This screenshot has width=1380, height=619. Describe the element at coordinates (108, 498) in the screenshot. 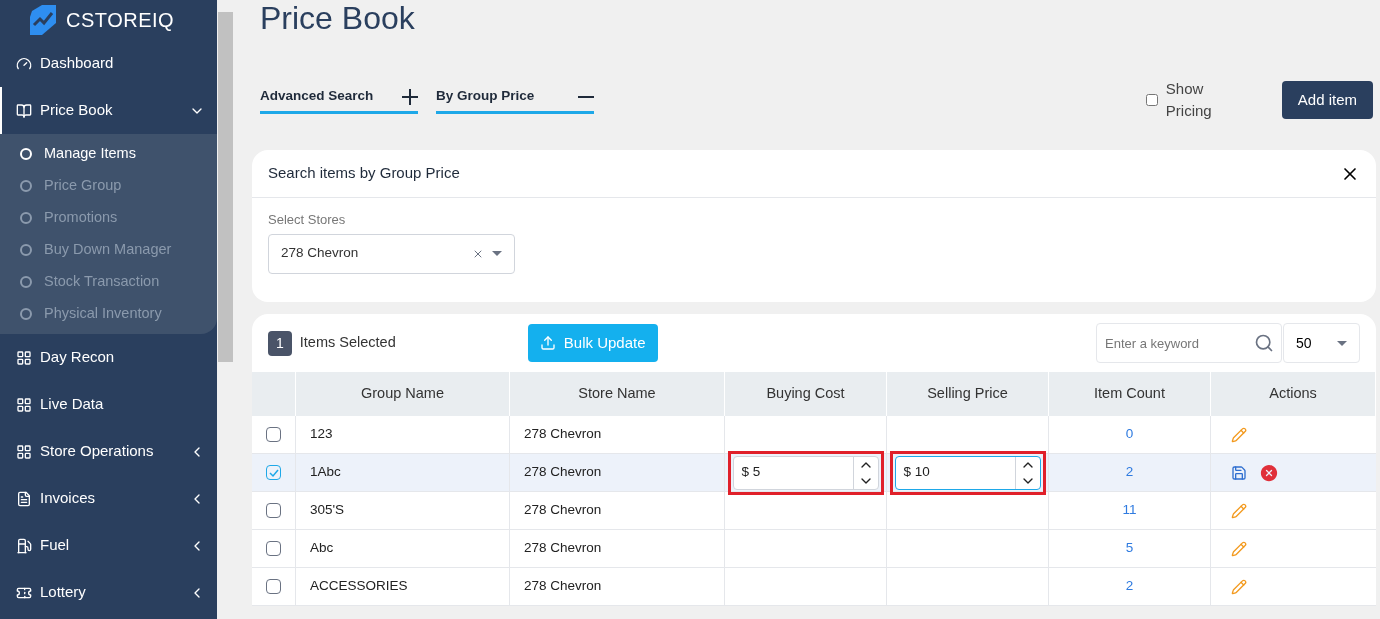

I see `sidebar-item: Invoices` at that location.